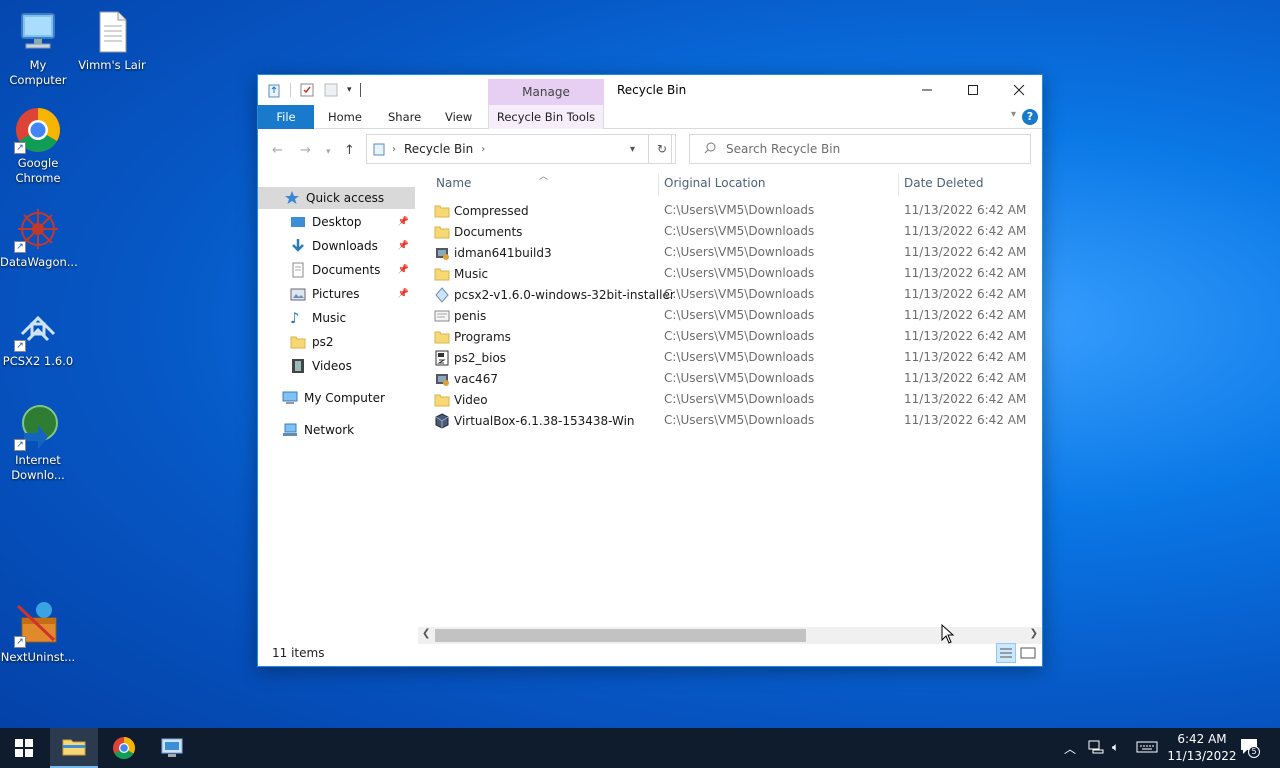  I want to click on start-button, so click(24, 748).